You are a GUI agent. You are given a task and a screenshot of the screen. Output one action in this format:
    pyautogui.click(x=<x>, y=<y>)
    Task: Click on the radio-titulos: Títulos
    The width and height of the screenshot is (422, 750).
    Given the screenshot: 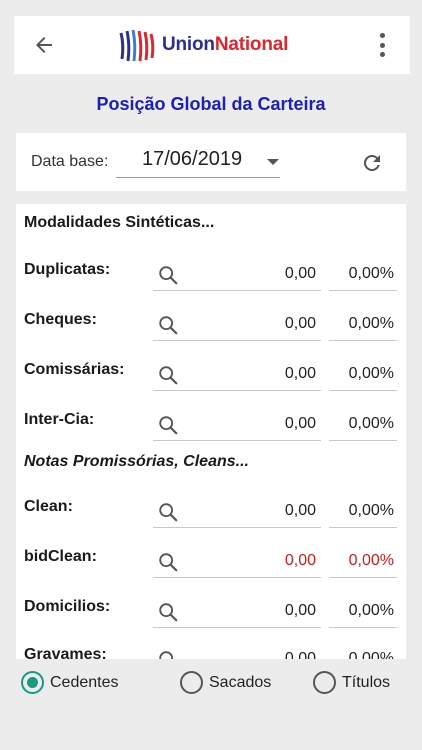 What is the action you would take?
    pyautogui.click(x=351, y=682)
    